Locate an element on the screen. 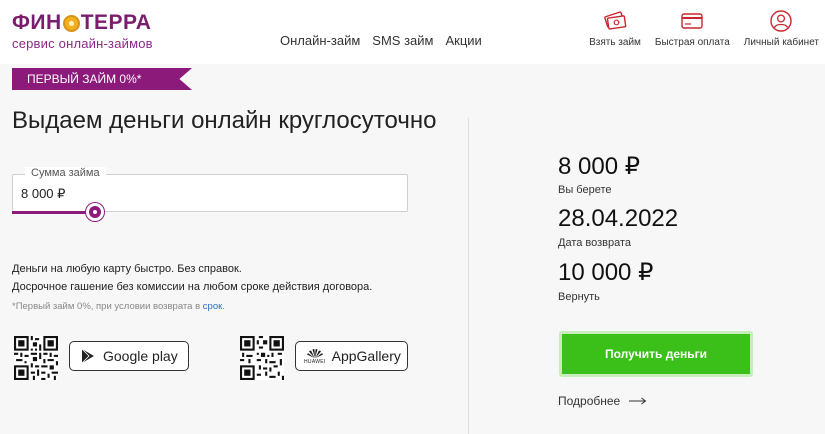 This screenshot has width=825, height=434. logo-text-part1: ФИН is located at coordinates (37, 22).